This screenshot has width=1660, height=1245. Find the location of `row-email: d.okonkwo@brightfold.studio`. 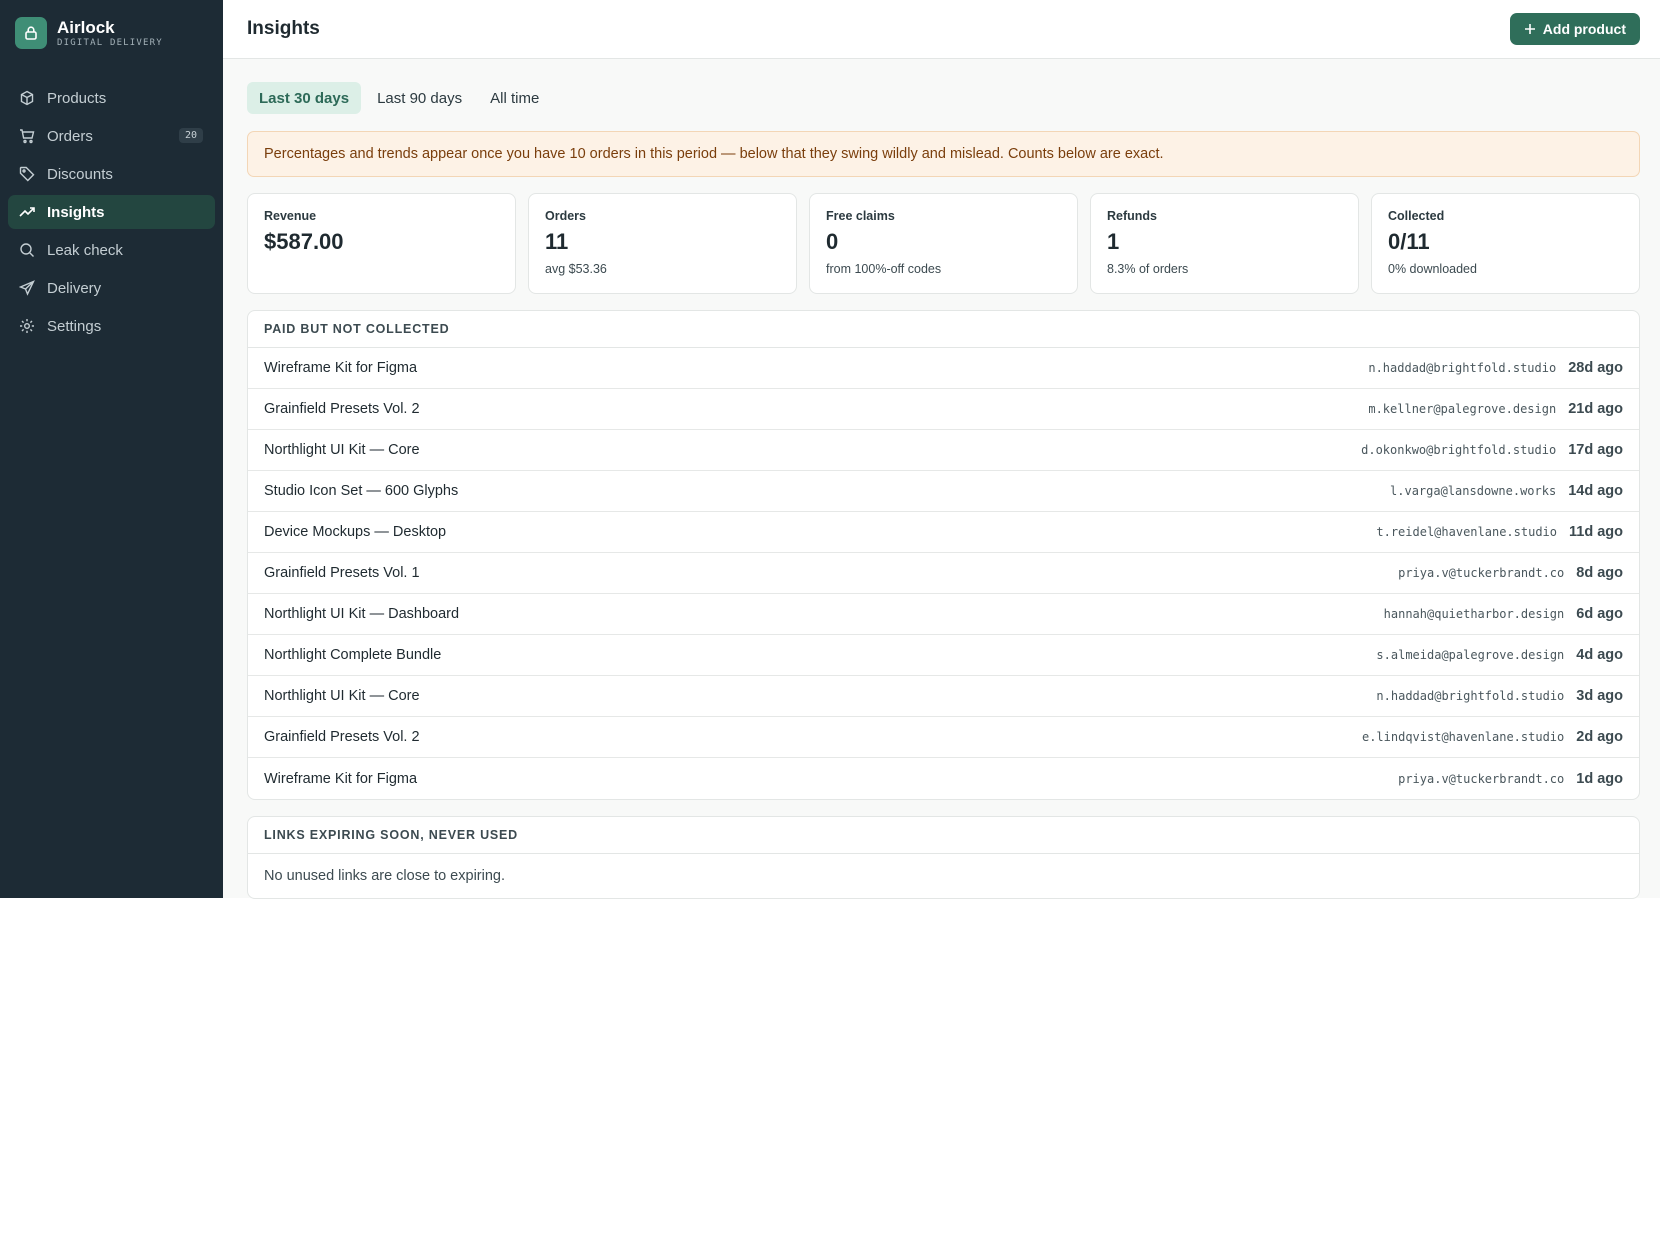

row-email: d.okonkwo@brightfold.studio is located at coordinates (1459, 450).